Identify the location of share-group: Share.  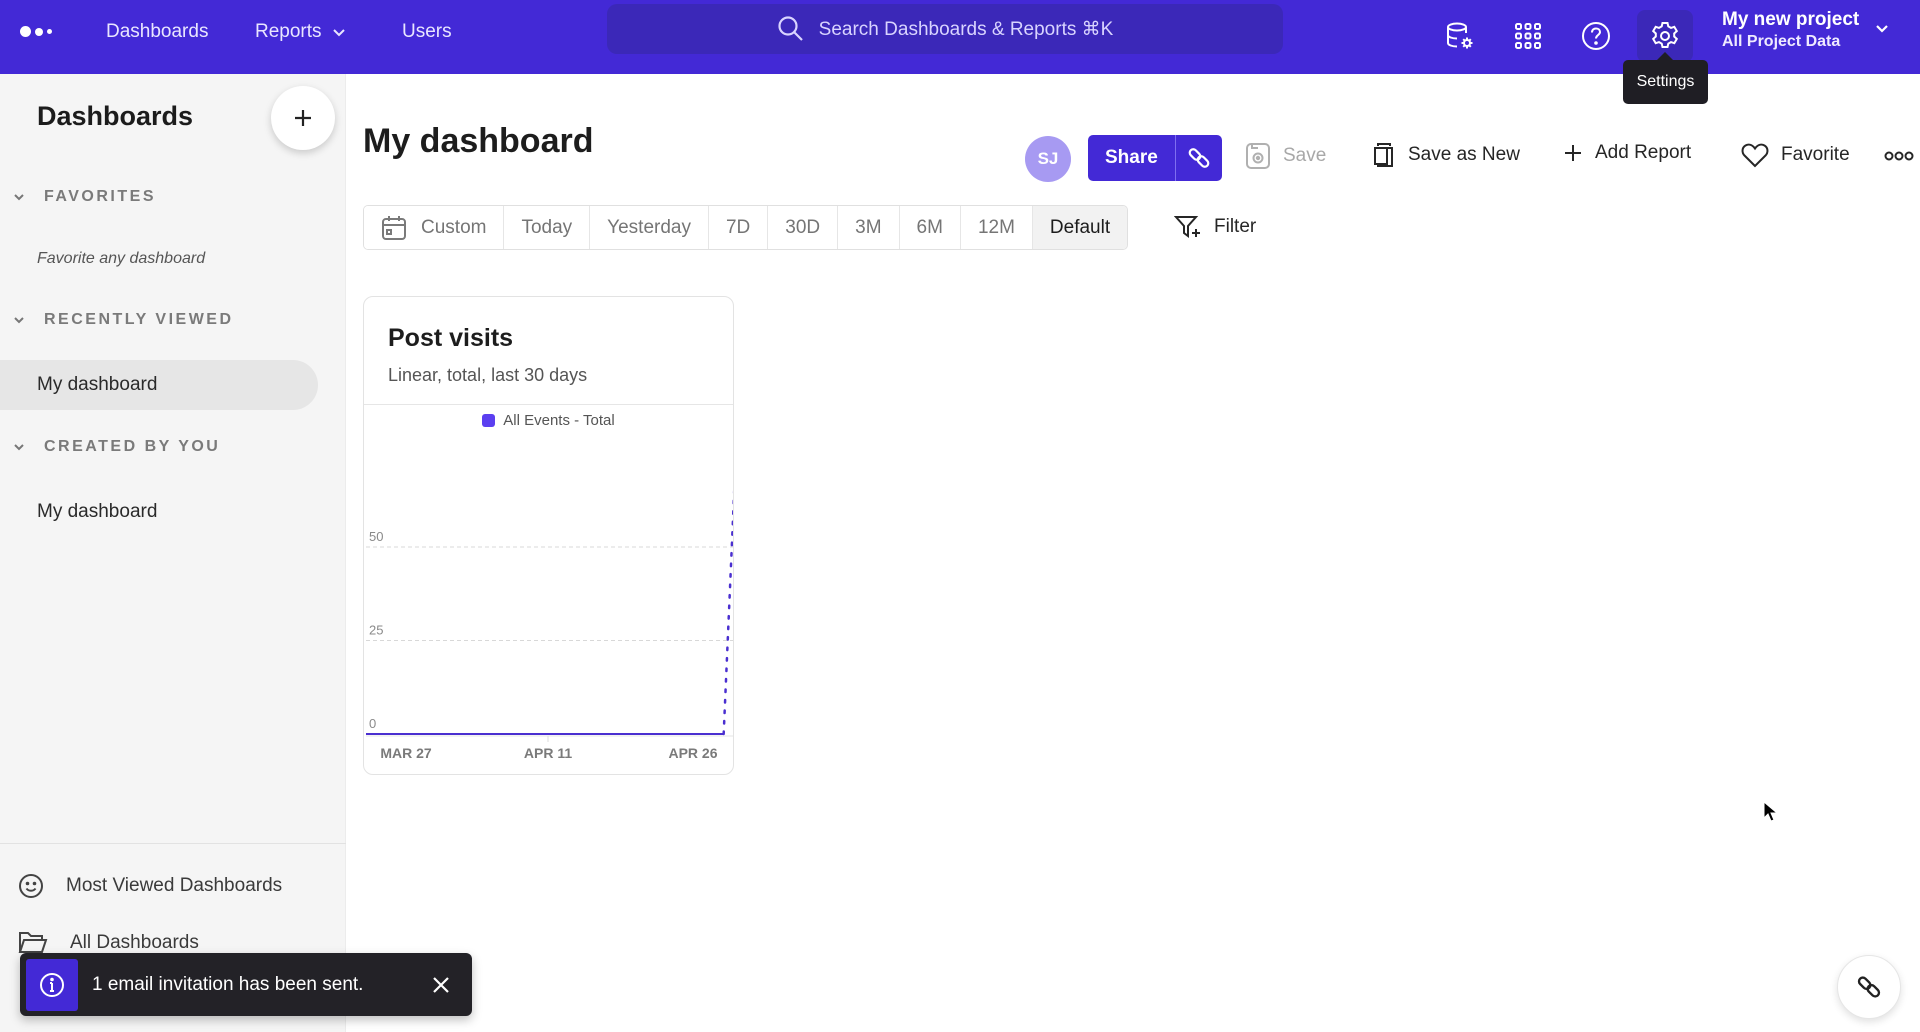
(1155, 158).